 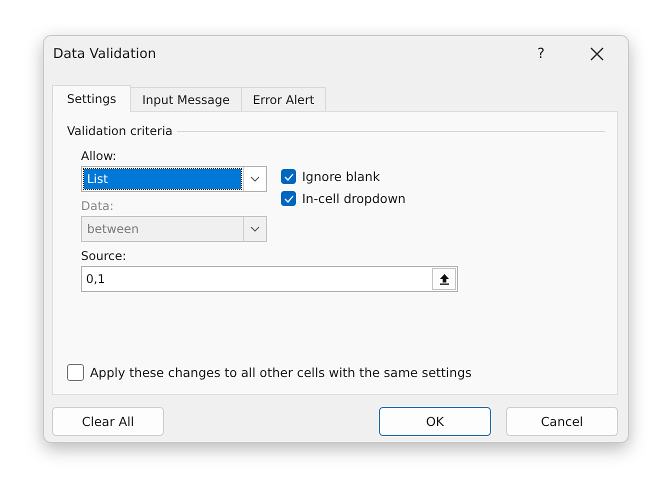 What do you see at coordinates (541, 54) in the screenshot?
I see `help-button: ?` at bounding box center [541, 54].